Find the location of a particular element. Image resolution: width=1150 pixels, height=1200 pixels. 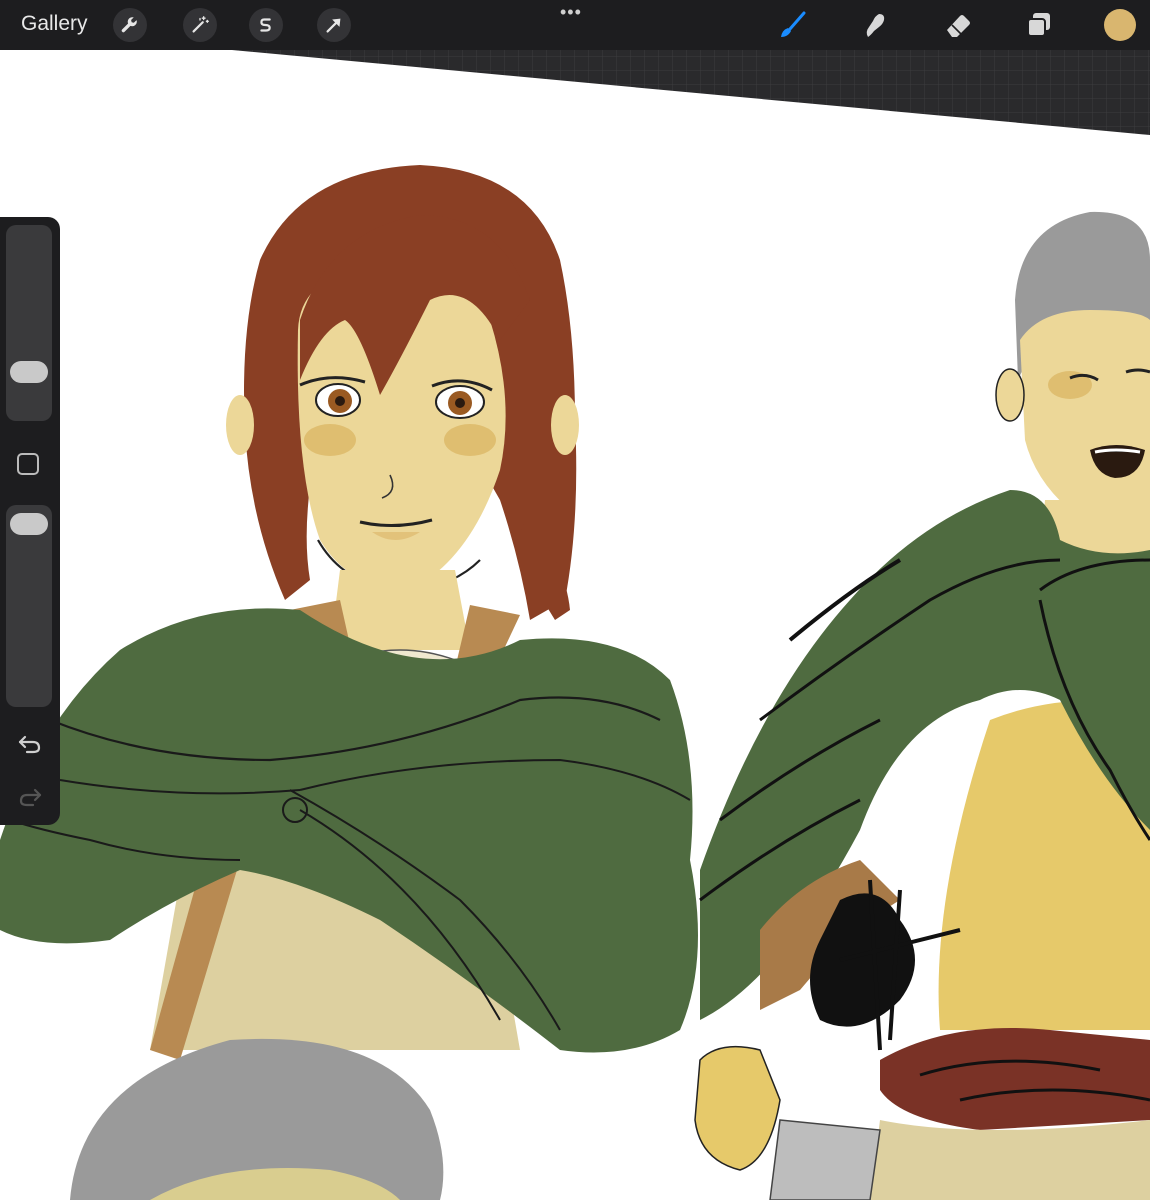

current-color-swatch is located at coordinates (1120, 25).